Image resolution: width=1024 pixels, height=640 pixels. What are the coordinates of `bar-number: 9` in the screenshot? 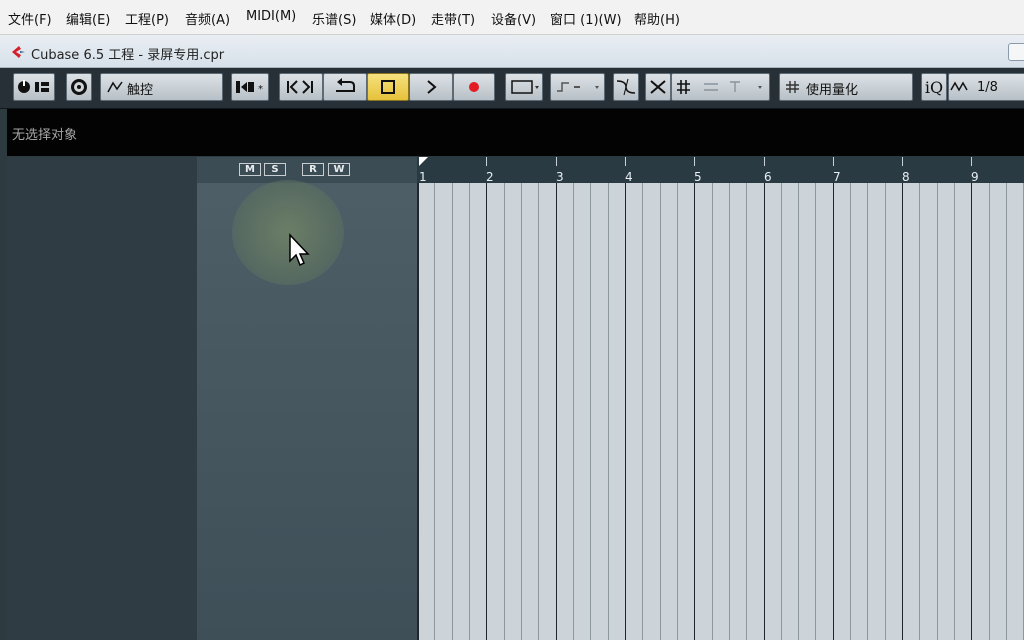 It's located at (975, 177).